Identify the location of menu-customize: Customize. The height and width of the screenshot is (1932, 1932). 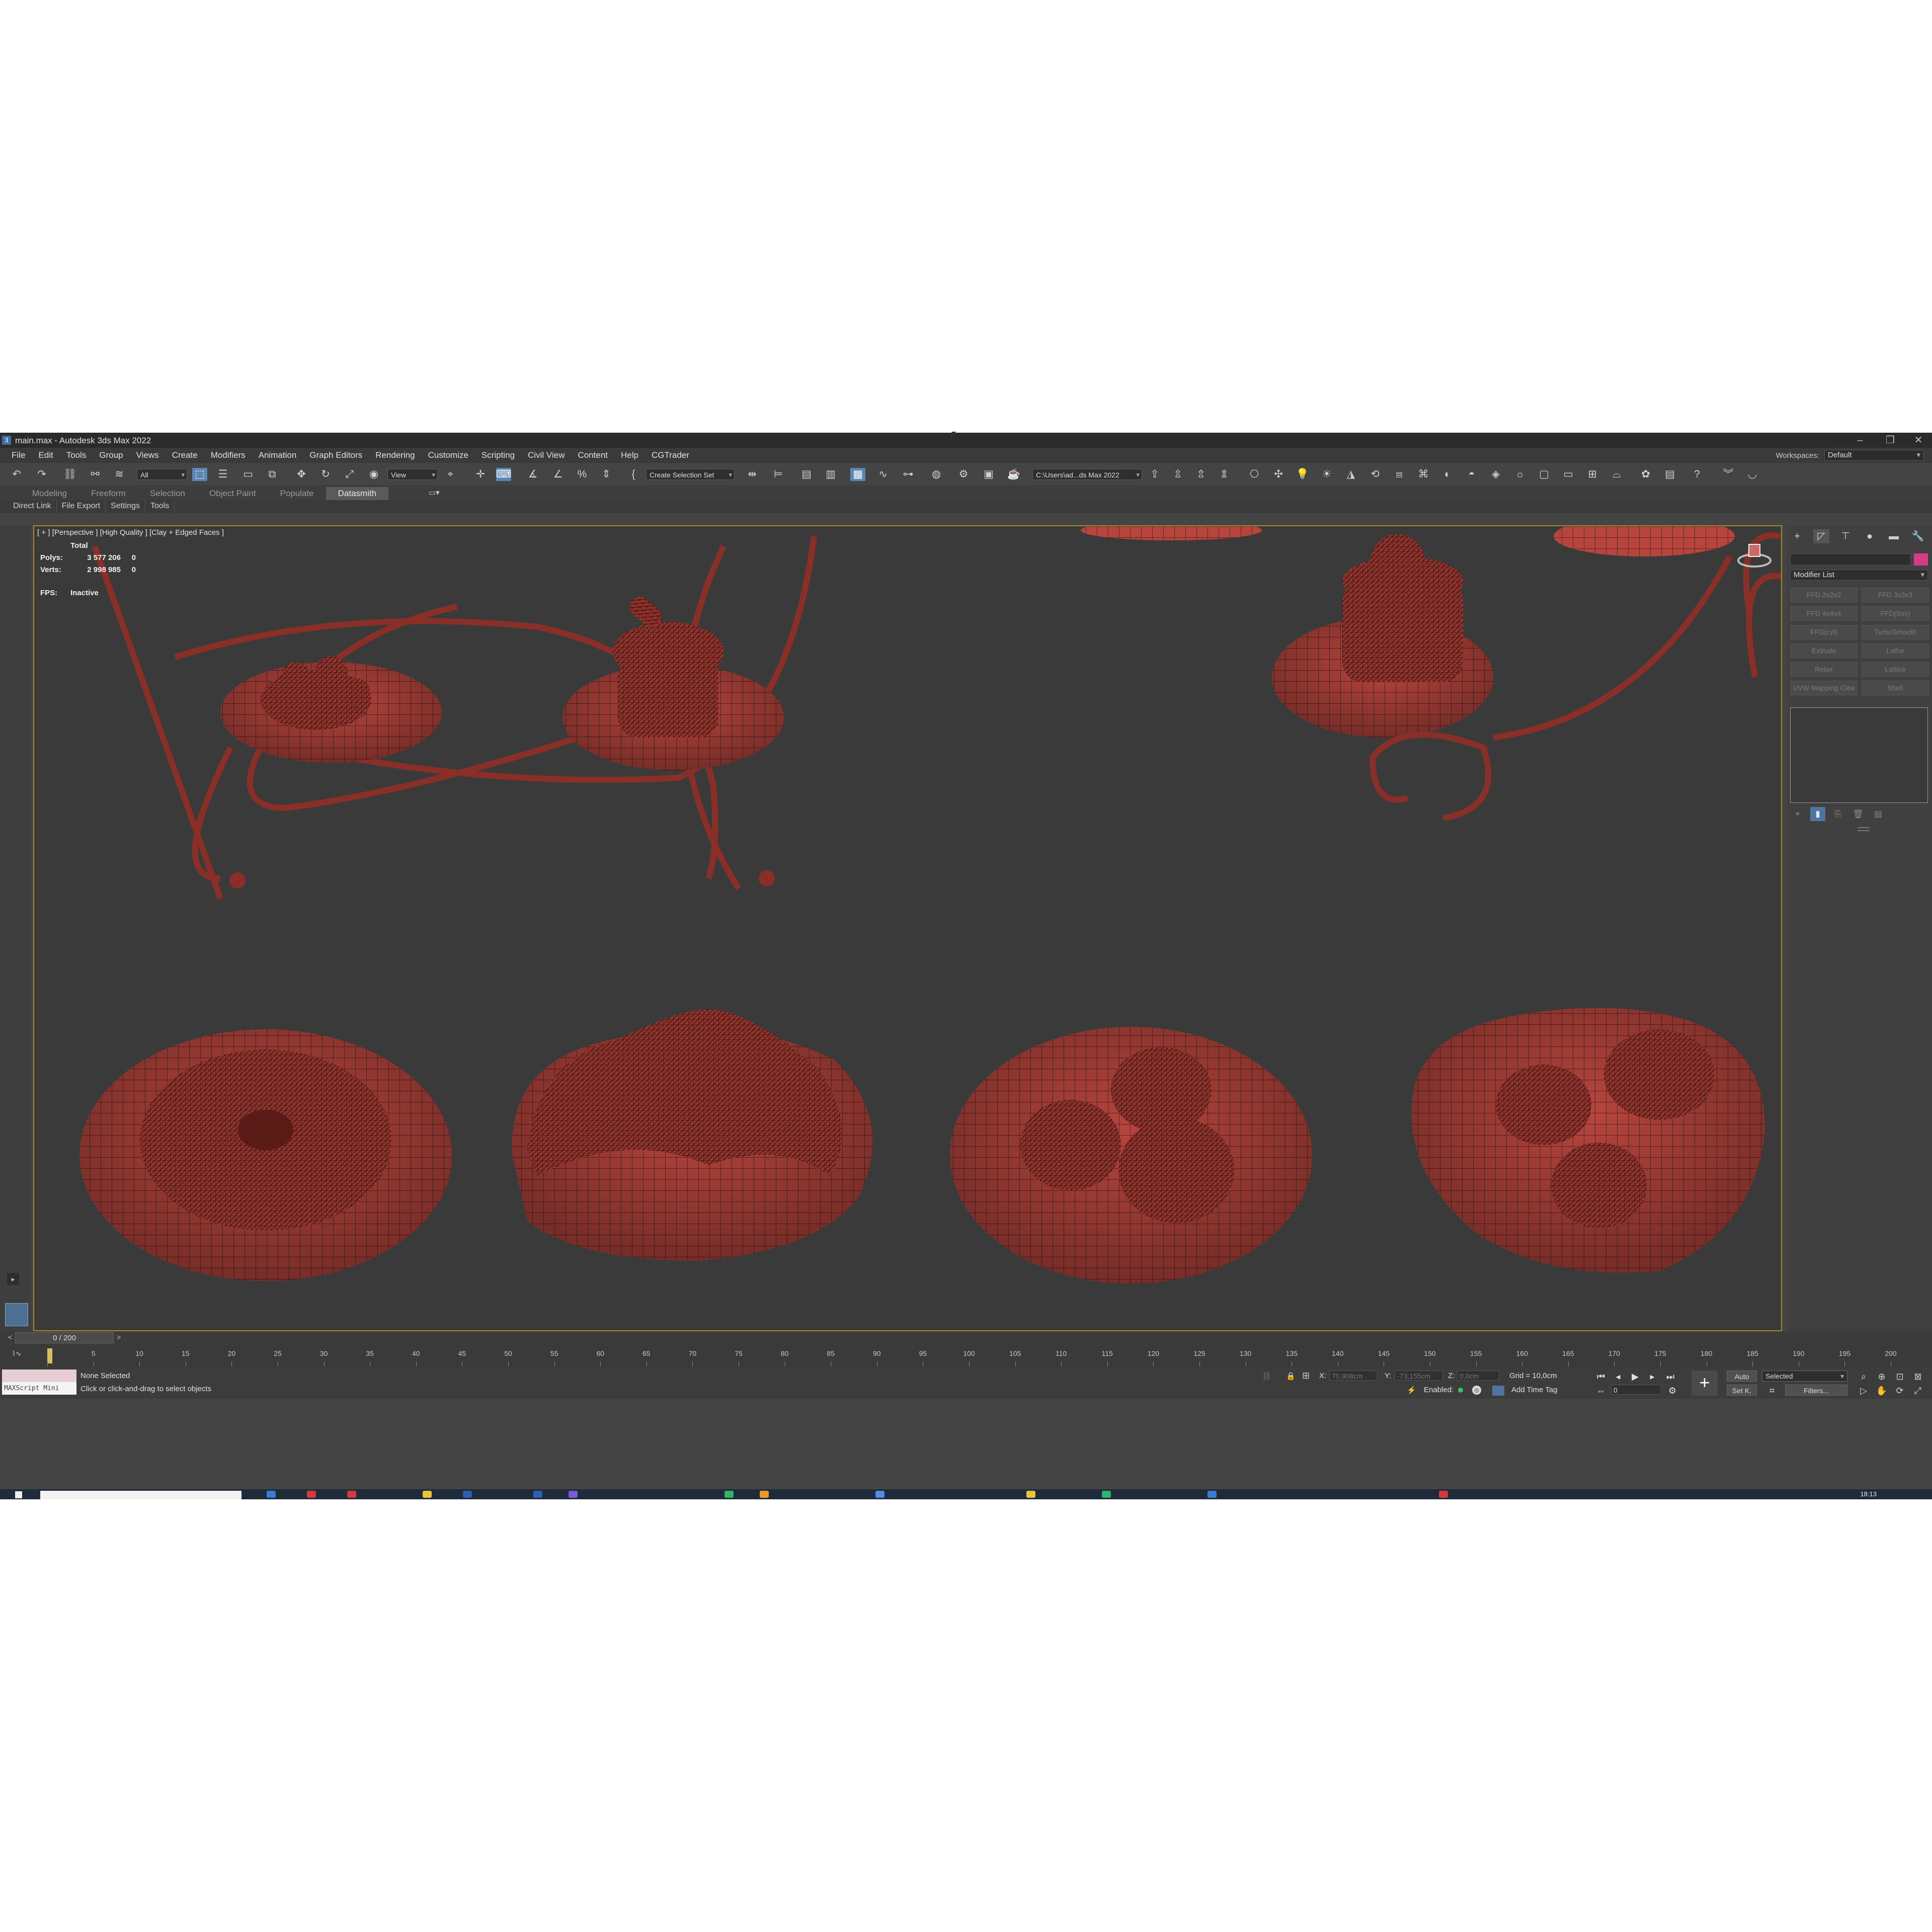
(449, 456).